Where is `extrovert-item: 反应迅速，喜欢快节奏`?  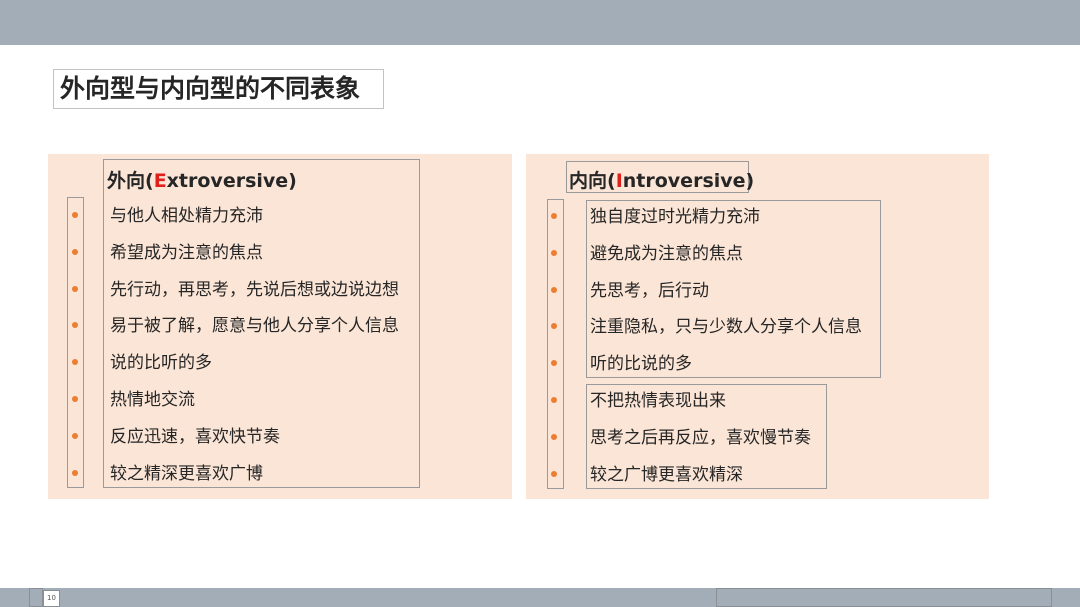
extrovert-item: 反应迅速，喜欢快节奏 is located at coordinates (195, 437).